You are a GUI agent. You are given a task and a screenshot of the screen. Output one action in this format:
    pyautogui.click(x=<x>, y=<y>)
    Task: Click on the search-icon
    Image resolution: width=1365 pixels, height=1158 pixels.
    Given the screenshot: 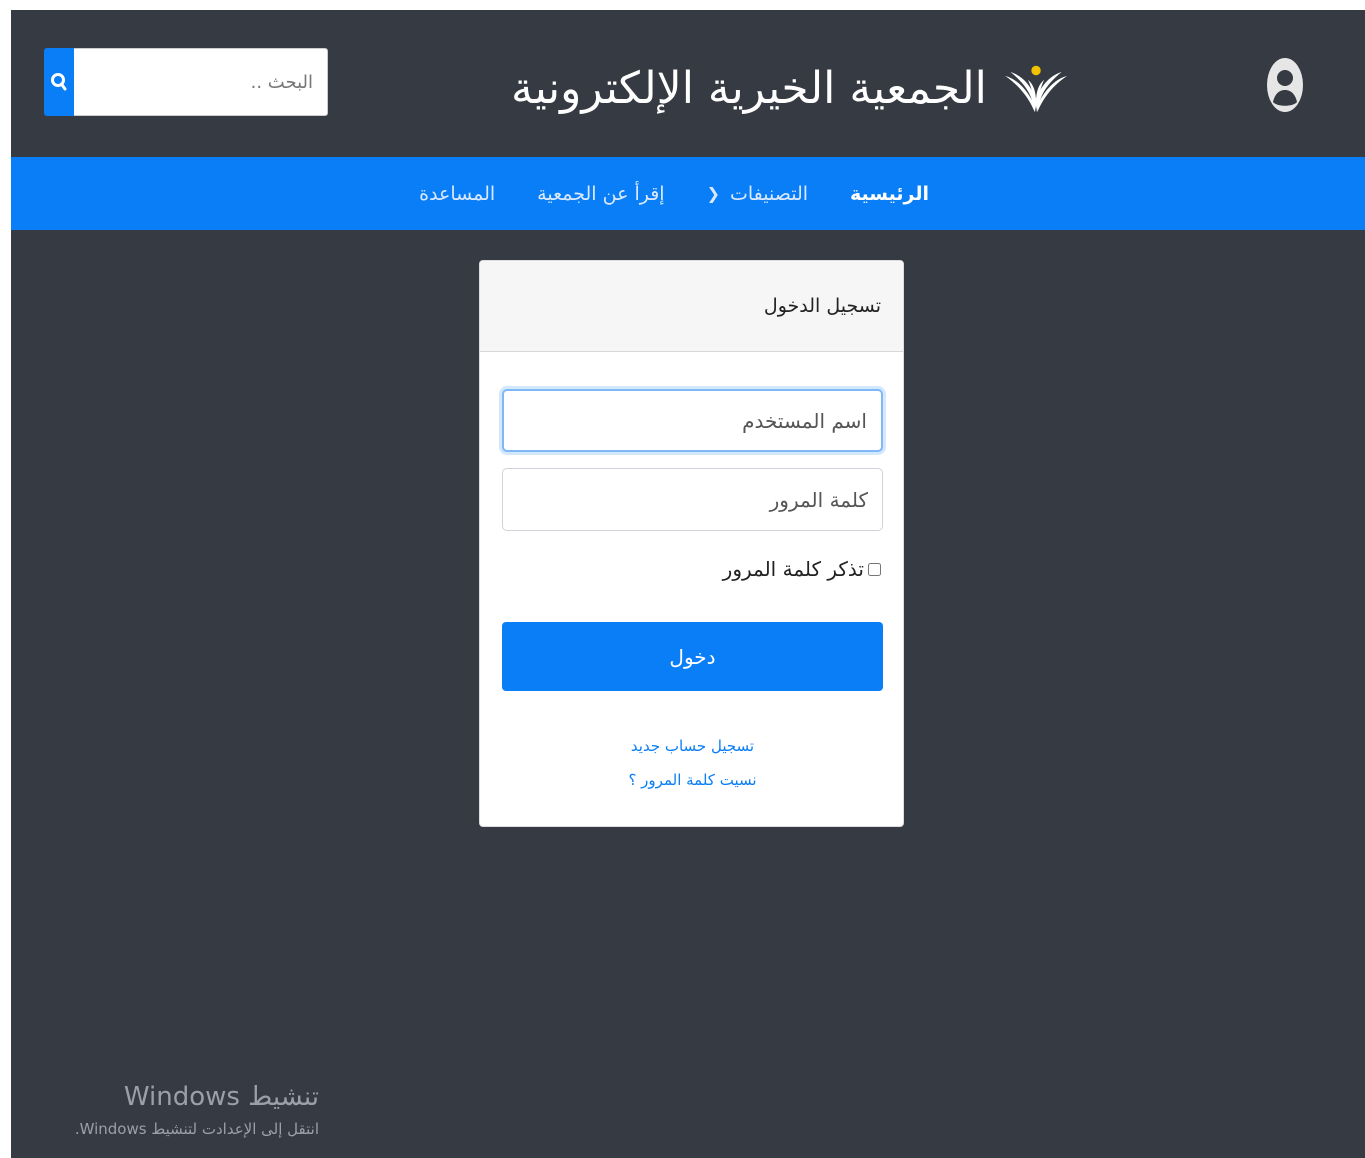 What is the action you would take?
    pyautogui.click(x=59, y=82)
    